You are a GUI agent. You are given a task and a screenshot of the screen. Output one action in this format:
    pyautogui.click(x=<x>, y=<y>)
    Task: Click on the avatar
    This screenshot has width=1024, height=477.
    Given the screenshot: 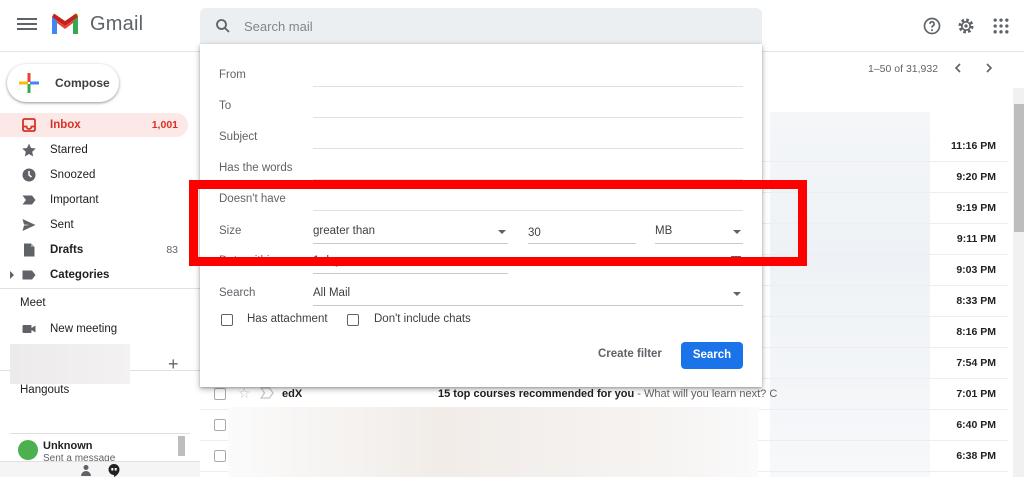 What is the action you would take?
    pyautogui.click(x=28, y=450)
    